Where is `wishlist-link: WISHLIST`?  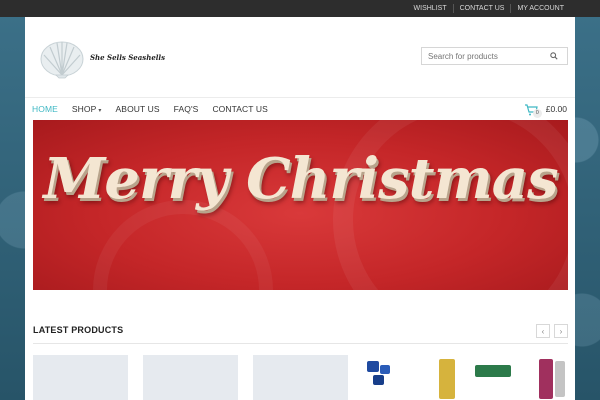
wishlist-link: WISHLIST is located at coordinates (430, 8).